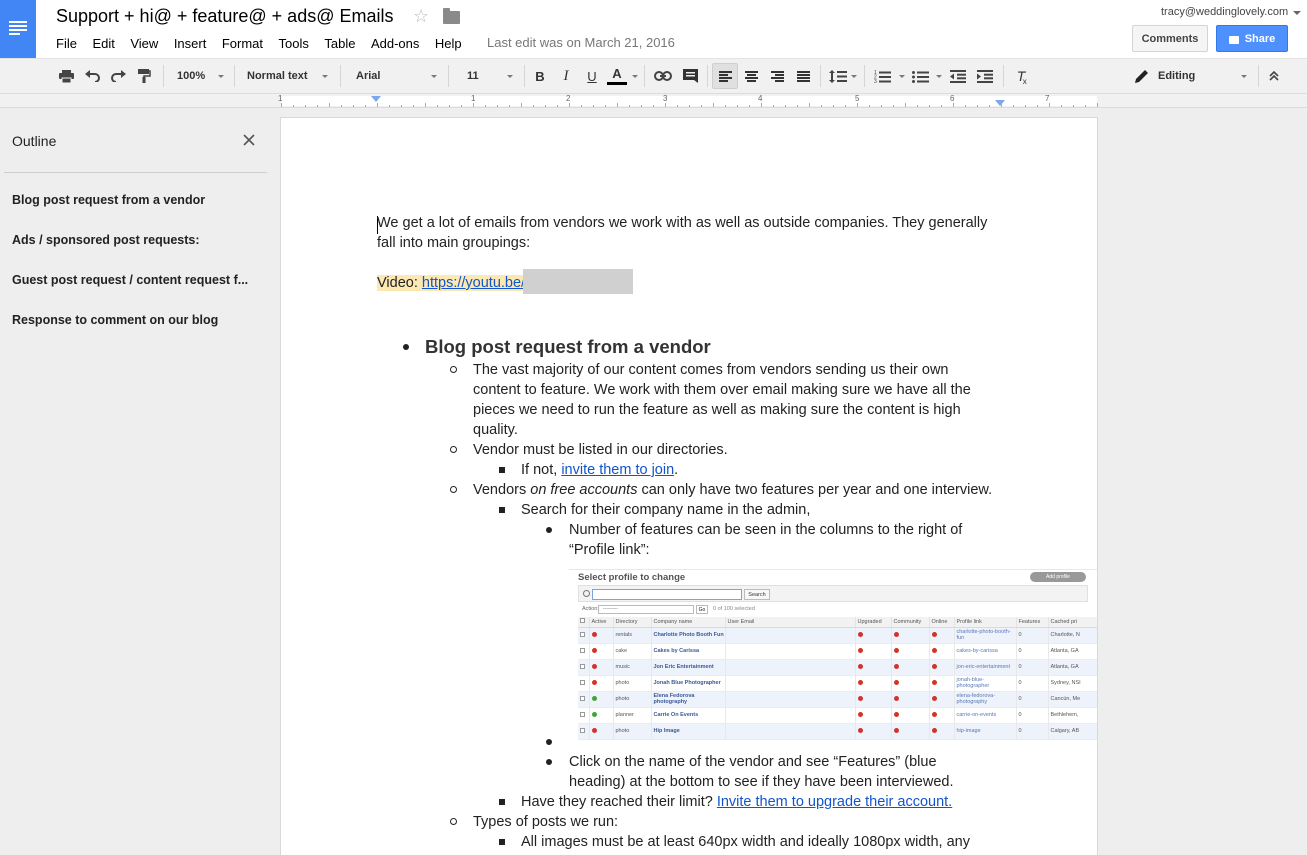 Image resolution: width=1307 pixels, height=855 pixels. What do you see at coordinates (92, 76) in the screenshot?
I see `undo-button` at bounding box center [92, 76].